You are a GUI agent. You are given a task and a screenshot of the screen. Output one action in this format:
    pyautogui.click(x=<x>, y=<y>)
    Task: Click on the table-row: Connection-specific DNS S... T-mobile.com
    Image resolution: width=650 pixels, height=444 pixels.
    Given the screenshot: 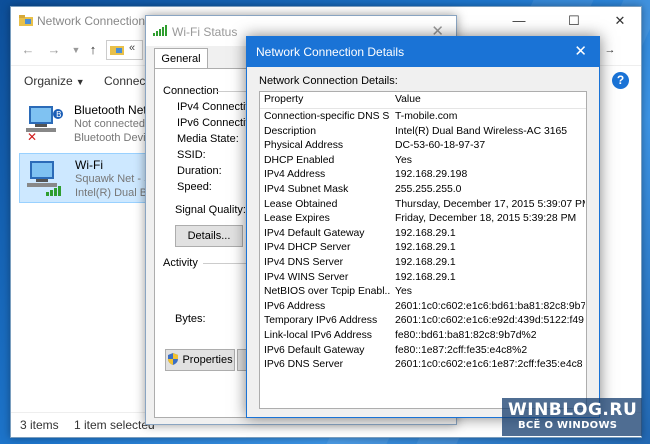 What is the action you would take?
    pyautogui.click(x=423, y=117)
    